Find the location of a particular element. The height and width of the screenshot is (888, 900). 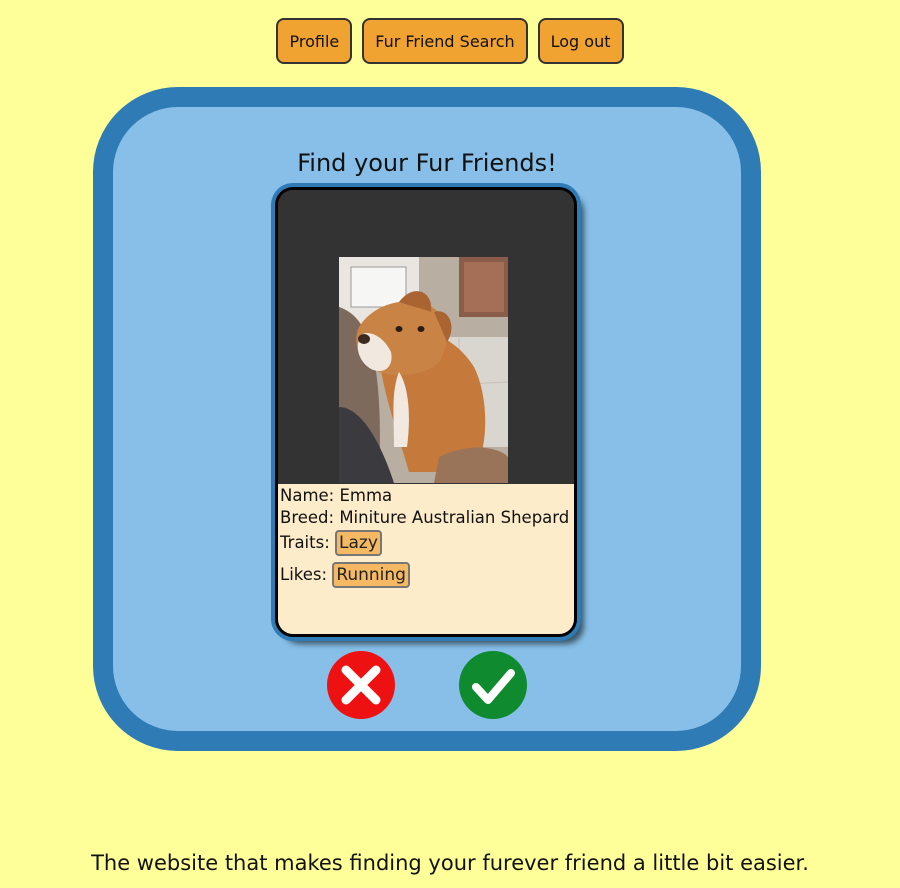

likes-row: Likes: Running is located at coordinates (426, 575).